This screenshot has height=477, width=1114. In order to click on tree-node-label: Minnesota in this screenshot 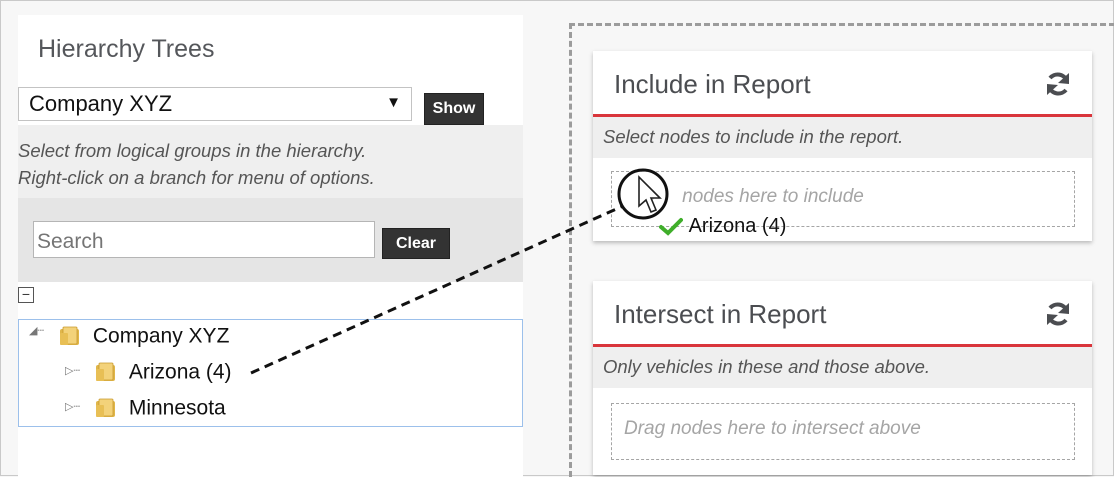, I will do `click(177, 408)`.